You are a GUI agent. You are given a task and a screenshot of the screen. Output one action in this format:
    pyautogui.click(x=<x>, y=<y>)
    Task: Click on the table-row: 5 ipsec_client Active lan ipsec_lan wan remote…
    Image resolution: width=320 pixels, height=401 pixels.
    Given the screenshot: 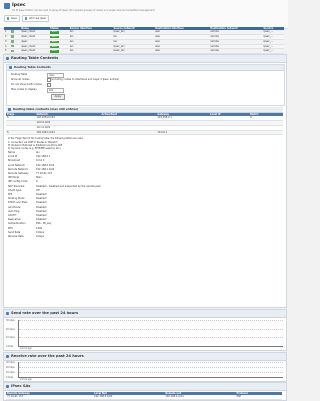 What is the action you would take?
    pyautogui.click(x=144, y=51)
    